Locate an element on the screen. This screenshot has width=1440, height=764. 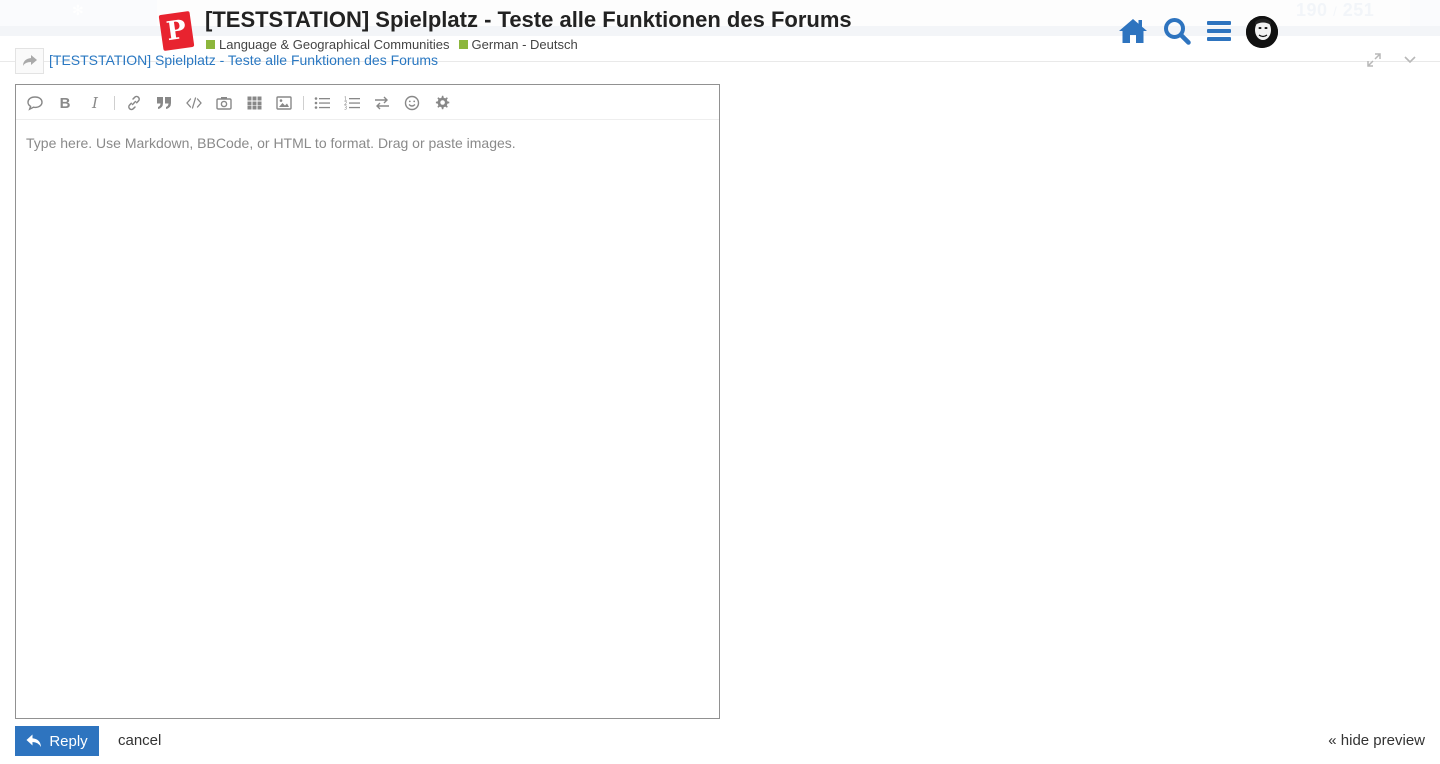
table-icon is located at coordinates (254, 103).